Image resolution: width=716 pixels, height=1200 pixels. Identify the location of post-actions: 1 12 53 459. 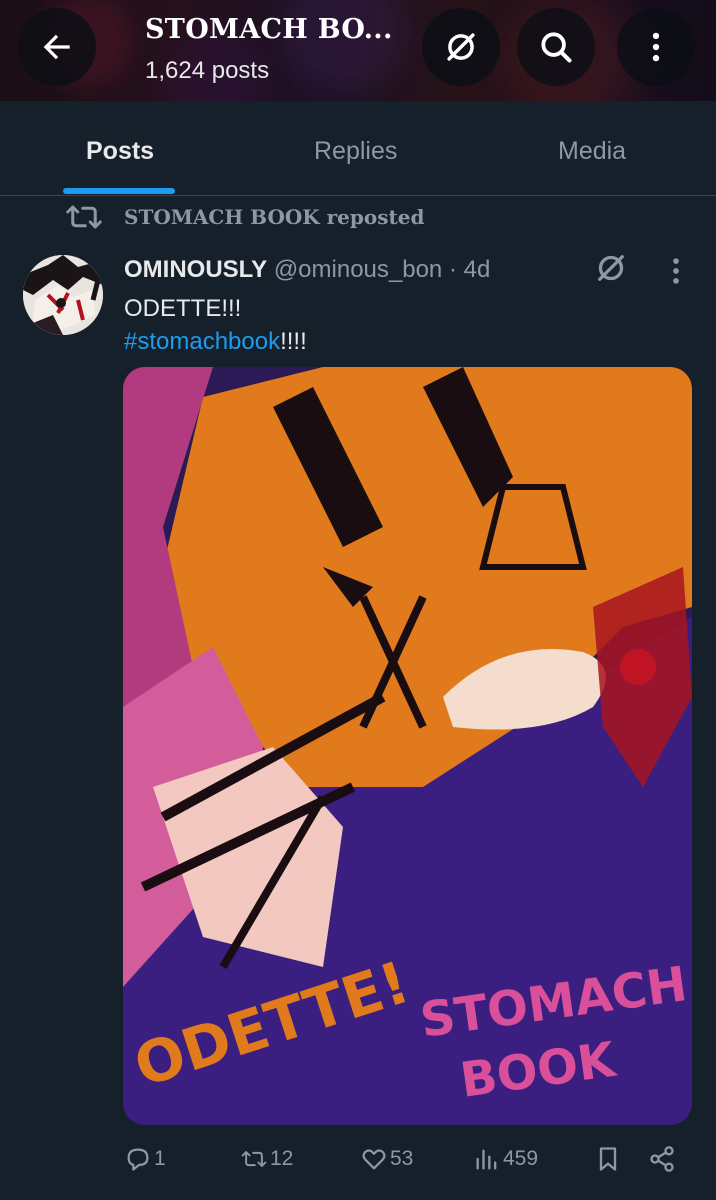
(358, 1163).